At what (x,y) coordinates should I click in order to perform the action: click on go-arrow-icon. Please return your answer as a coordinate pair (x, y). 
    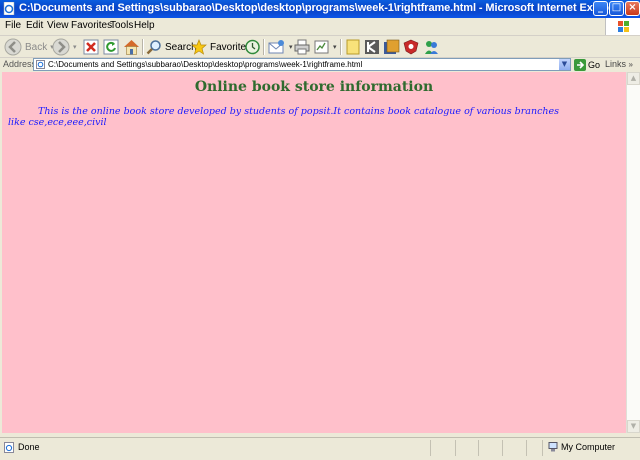
    Looking at the image, I should click on (580, 64).